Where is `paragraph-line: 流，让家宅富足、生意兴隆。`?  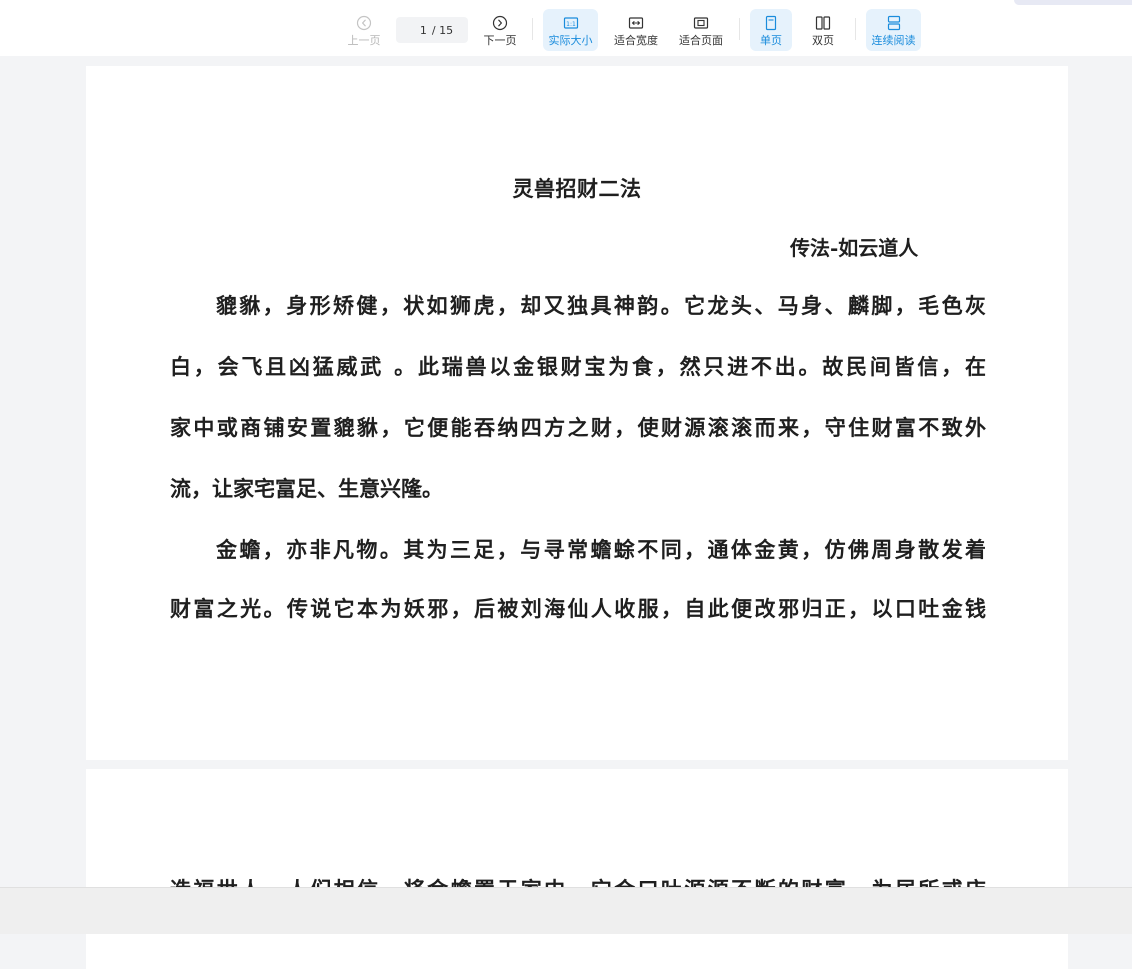
paragraph-line: 流，让家宅富足、生意兴隆。 is located at coordinates (306, 488).